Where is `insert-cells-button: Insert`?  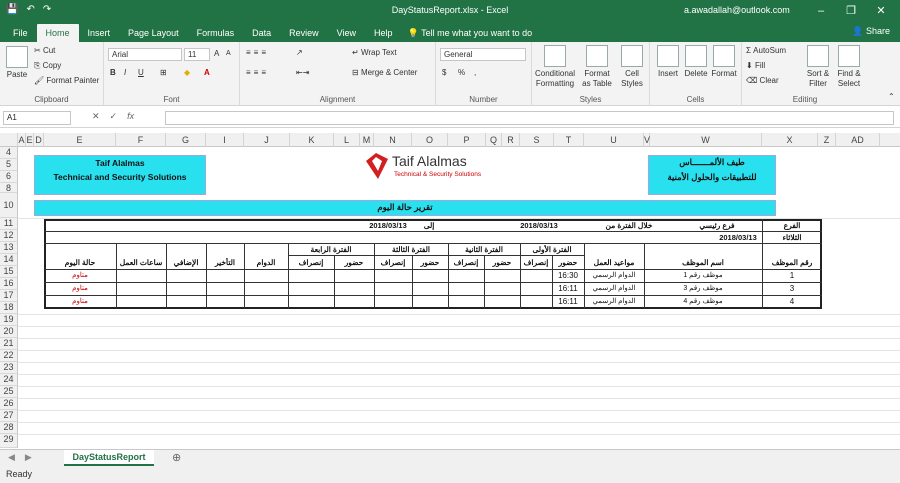 insert-cells-button: Insert is located at coordinates (668, 62).